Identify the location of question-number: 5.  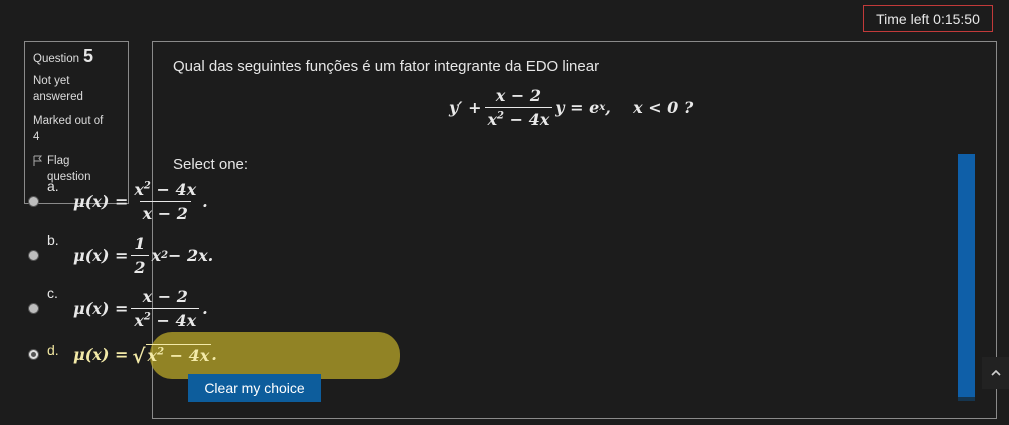
(88, 56).